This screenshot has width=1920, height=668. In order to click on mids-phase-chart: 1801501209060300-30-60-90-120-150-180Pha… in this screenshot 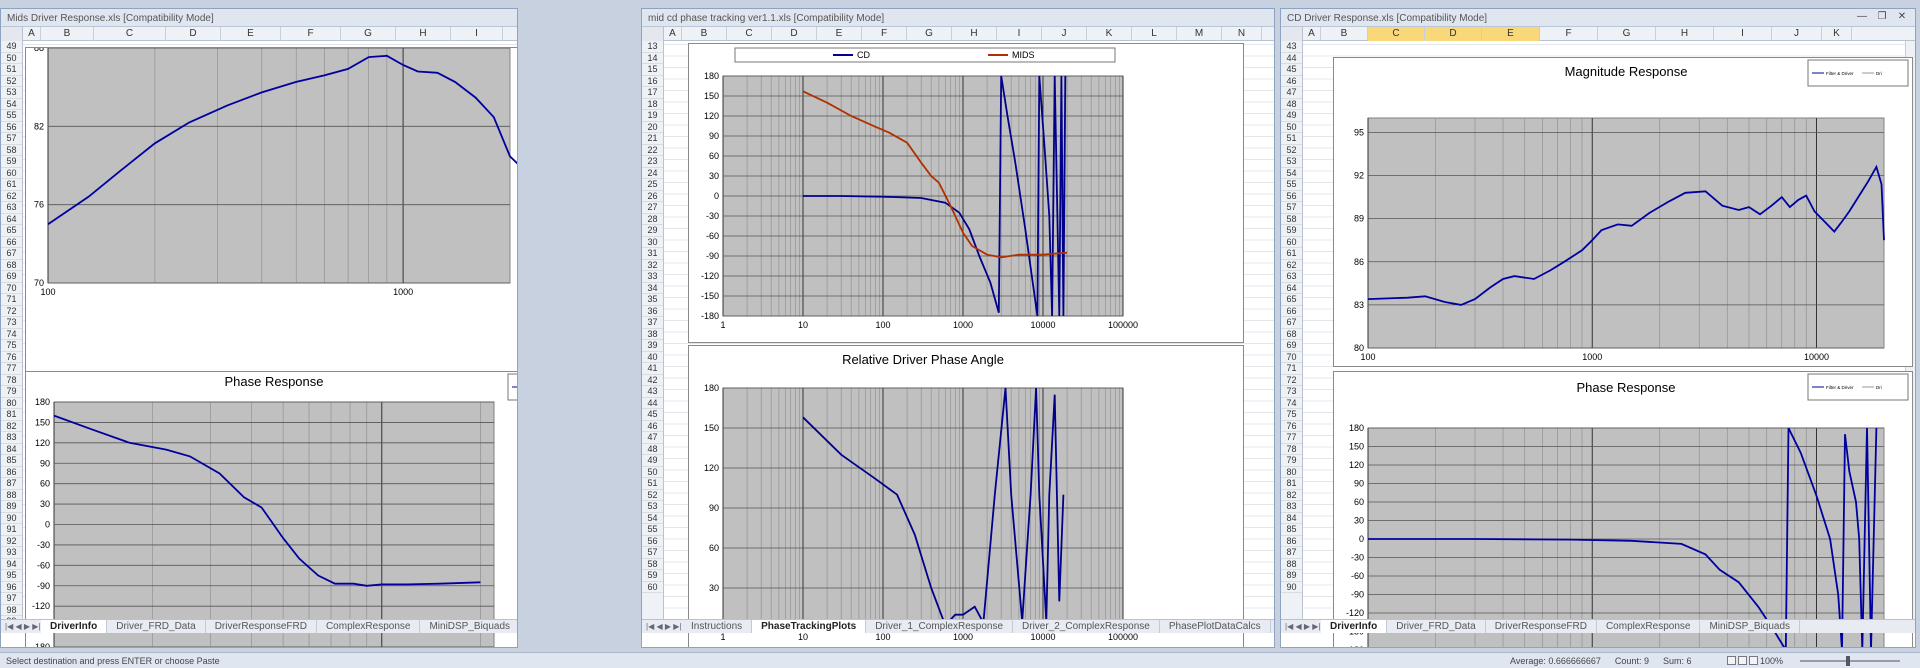, I will do `click(271, 509)`.